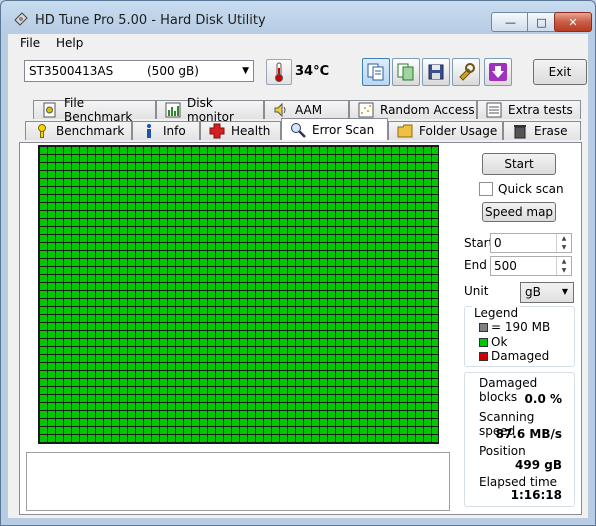 The image size is (596, 526). I want to click on end-field-label: End, so click(475, 265).